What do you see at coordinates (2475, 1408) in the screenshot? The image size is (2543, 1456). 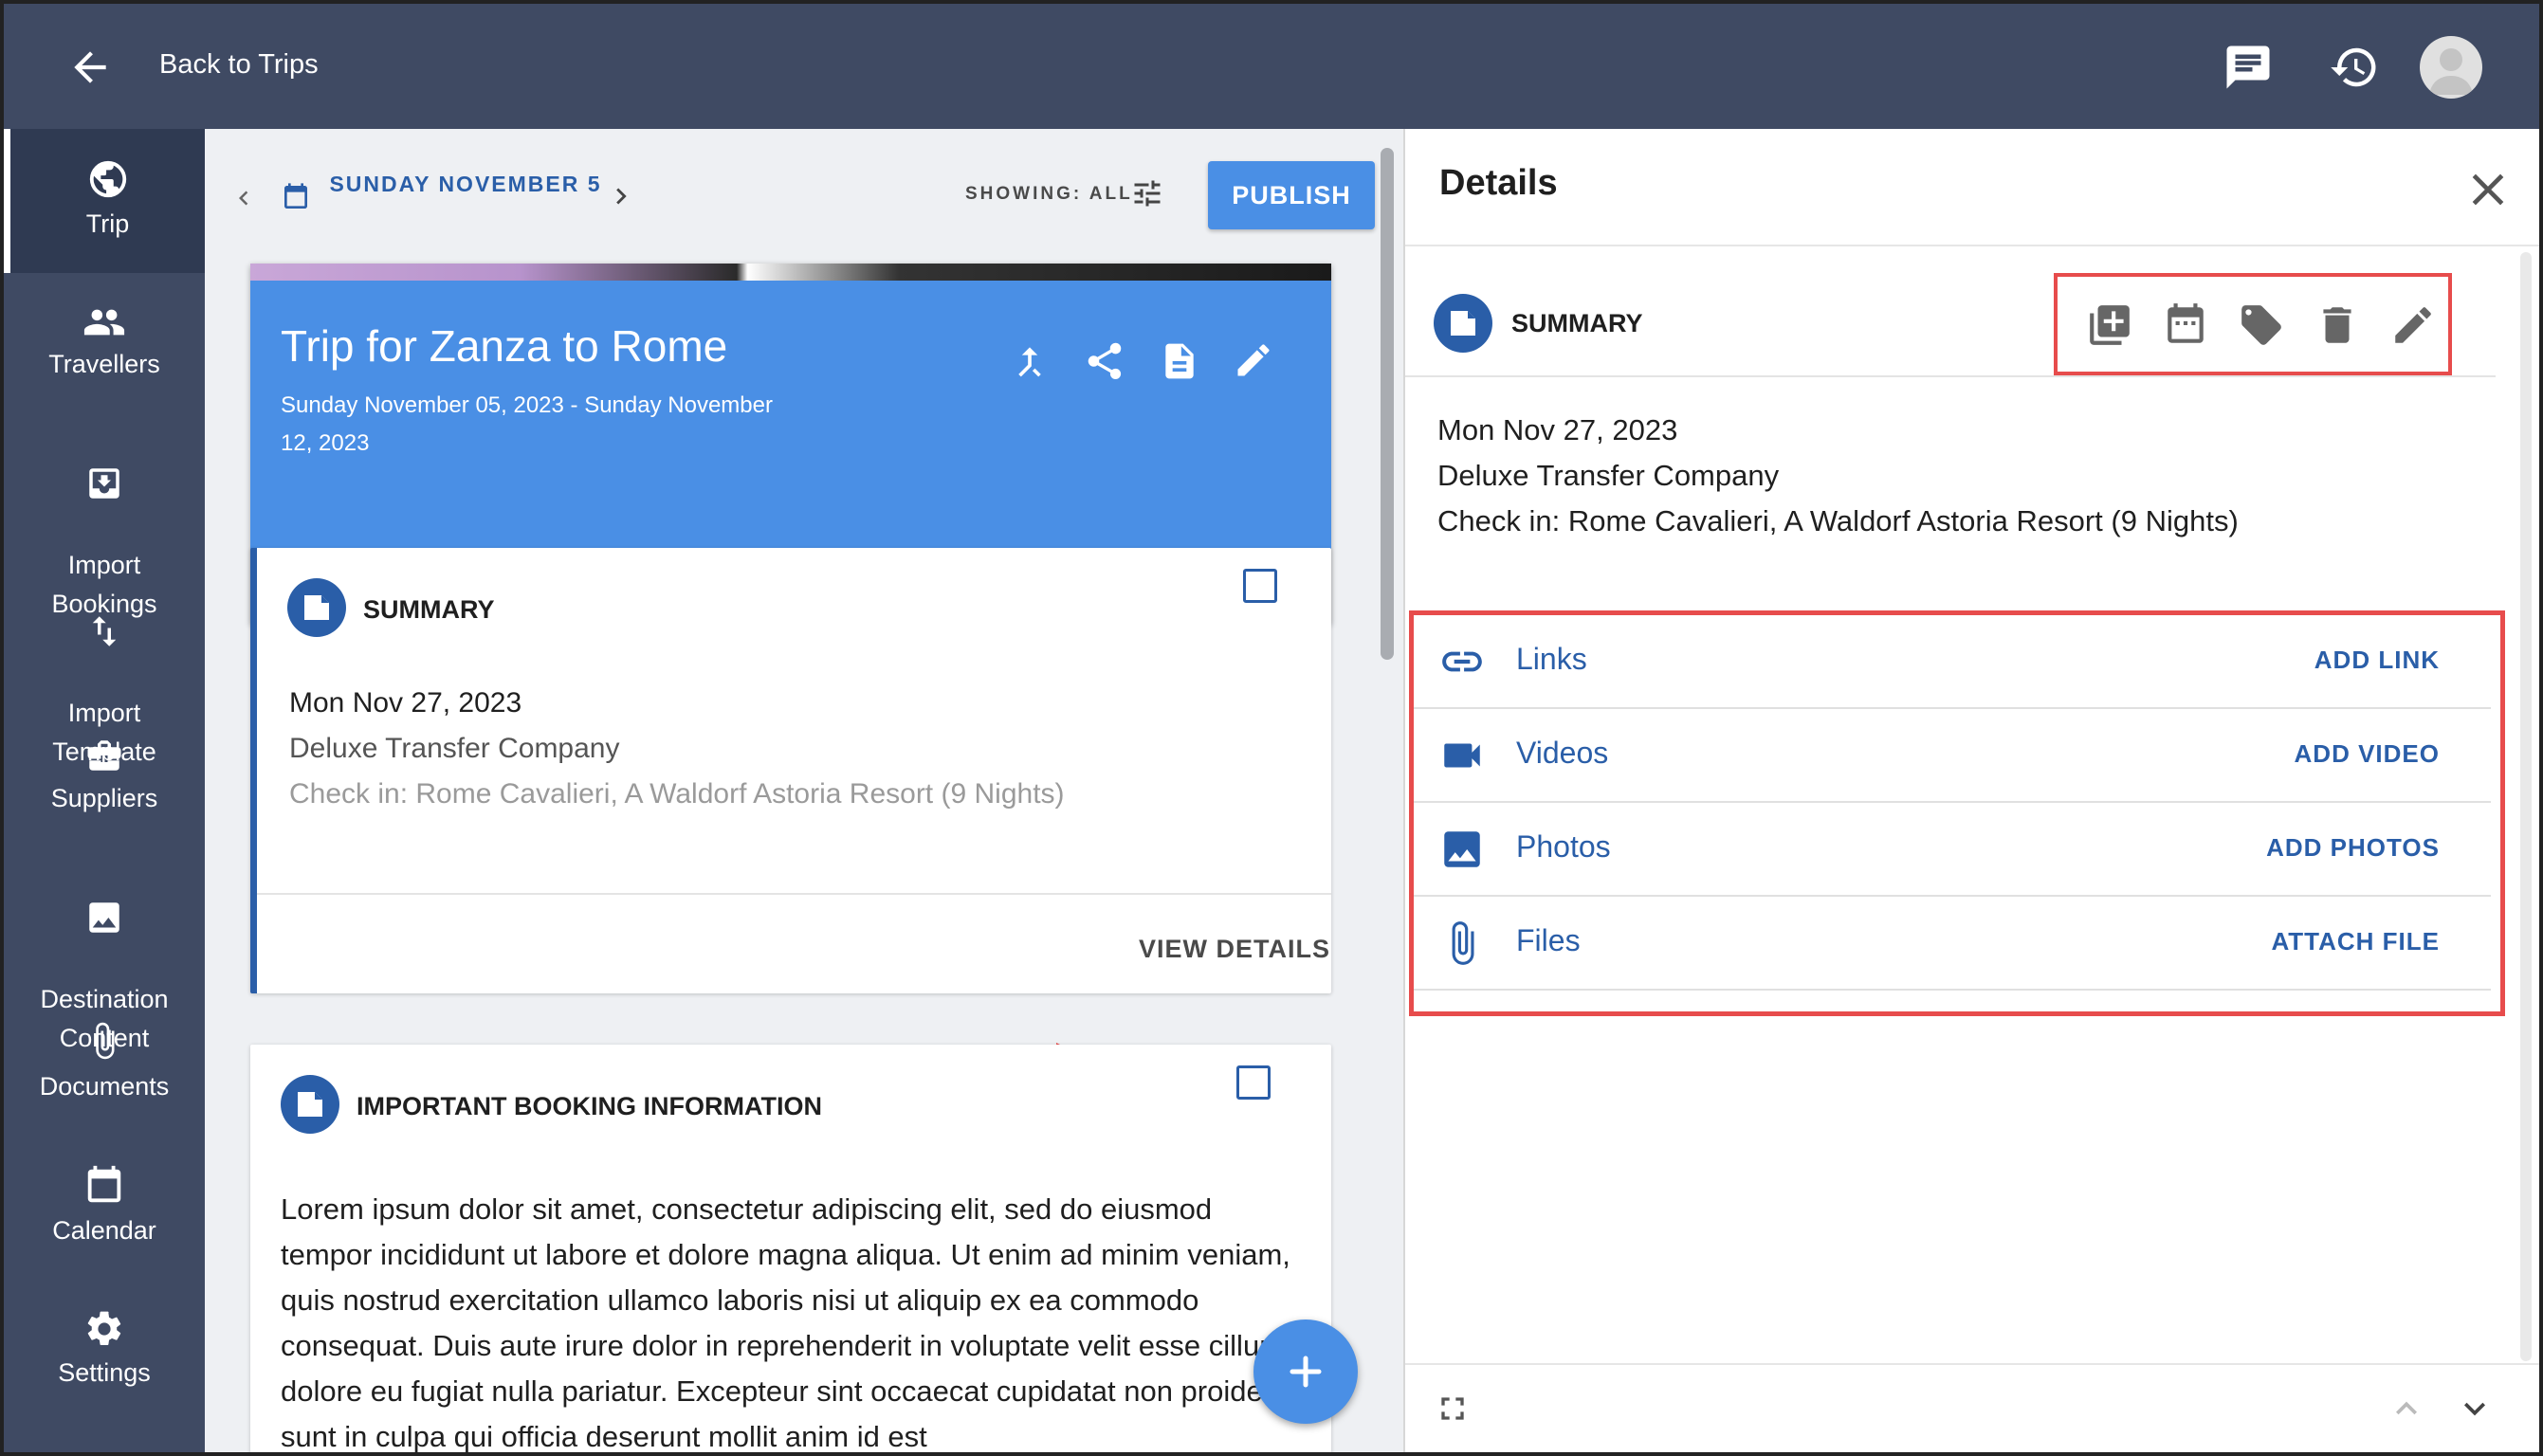 I see `chevron-down-icon` at bounding box center [2475, 1408].